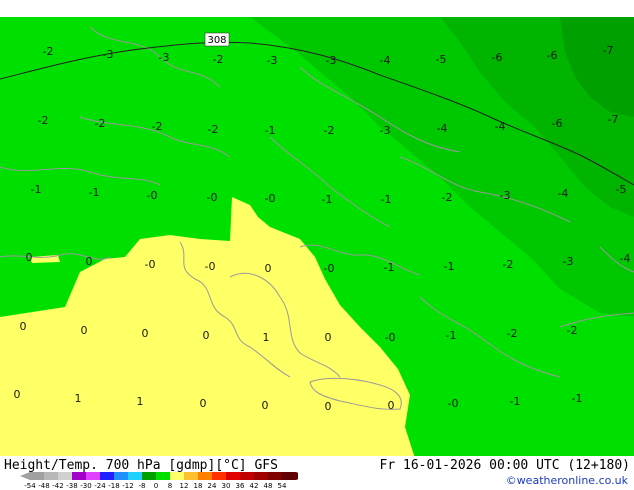  I want to click on forecast-datetime: Fr 16-01-2026 00:00 UTC (12+180), so click(504, 465).